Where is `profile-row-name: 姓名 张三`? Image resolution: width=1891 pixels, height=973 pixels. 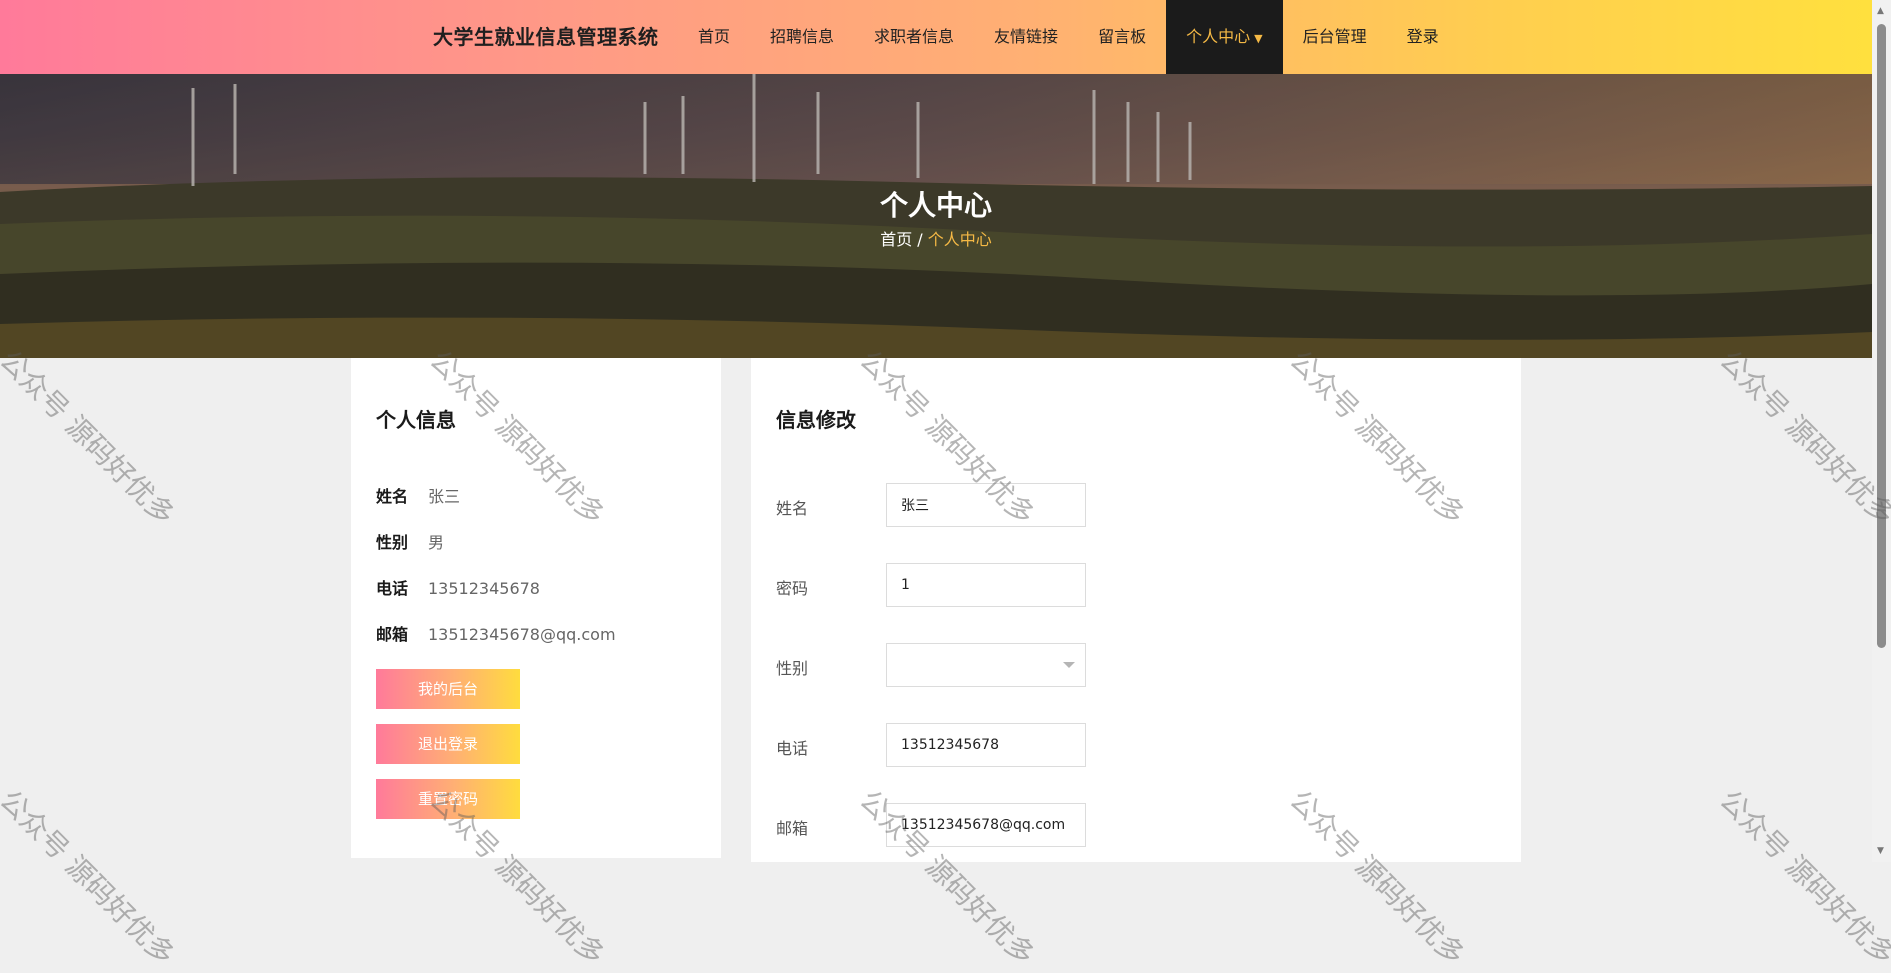
profile-row-name: 姓名 张三 is located at coordinates (418, 495).